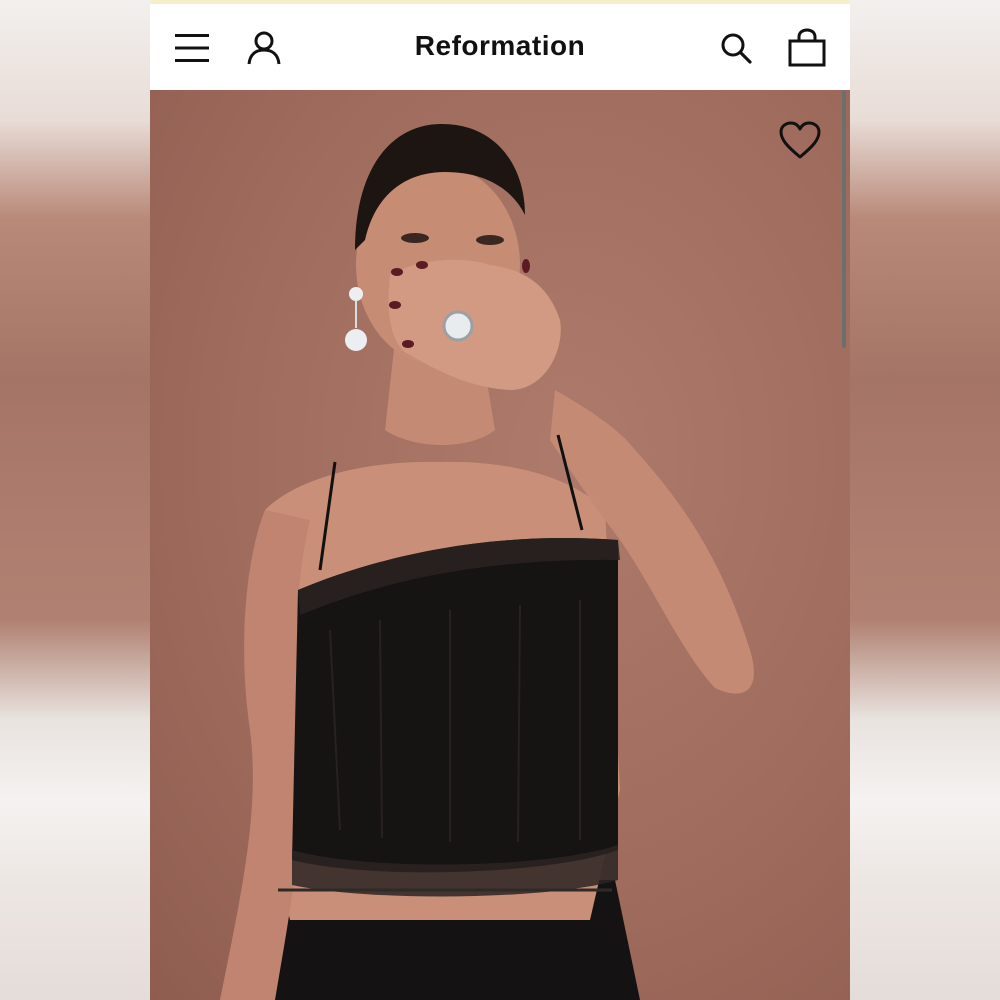  What do you see at coordinates (807, 48) in the screenshot?
I see `shopping-bag-icon` at bounding box center [807, 48].